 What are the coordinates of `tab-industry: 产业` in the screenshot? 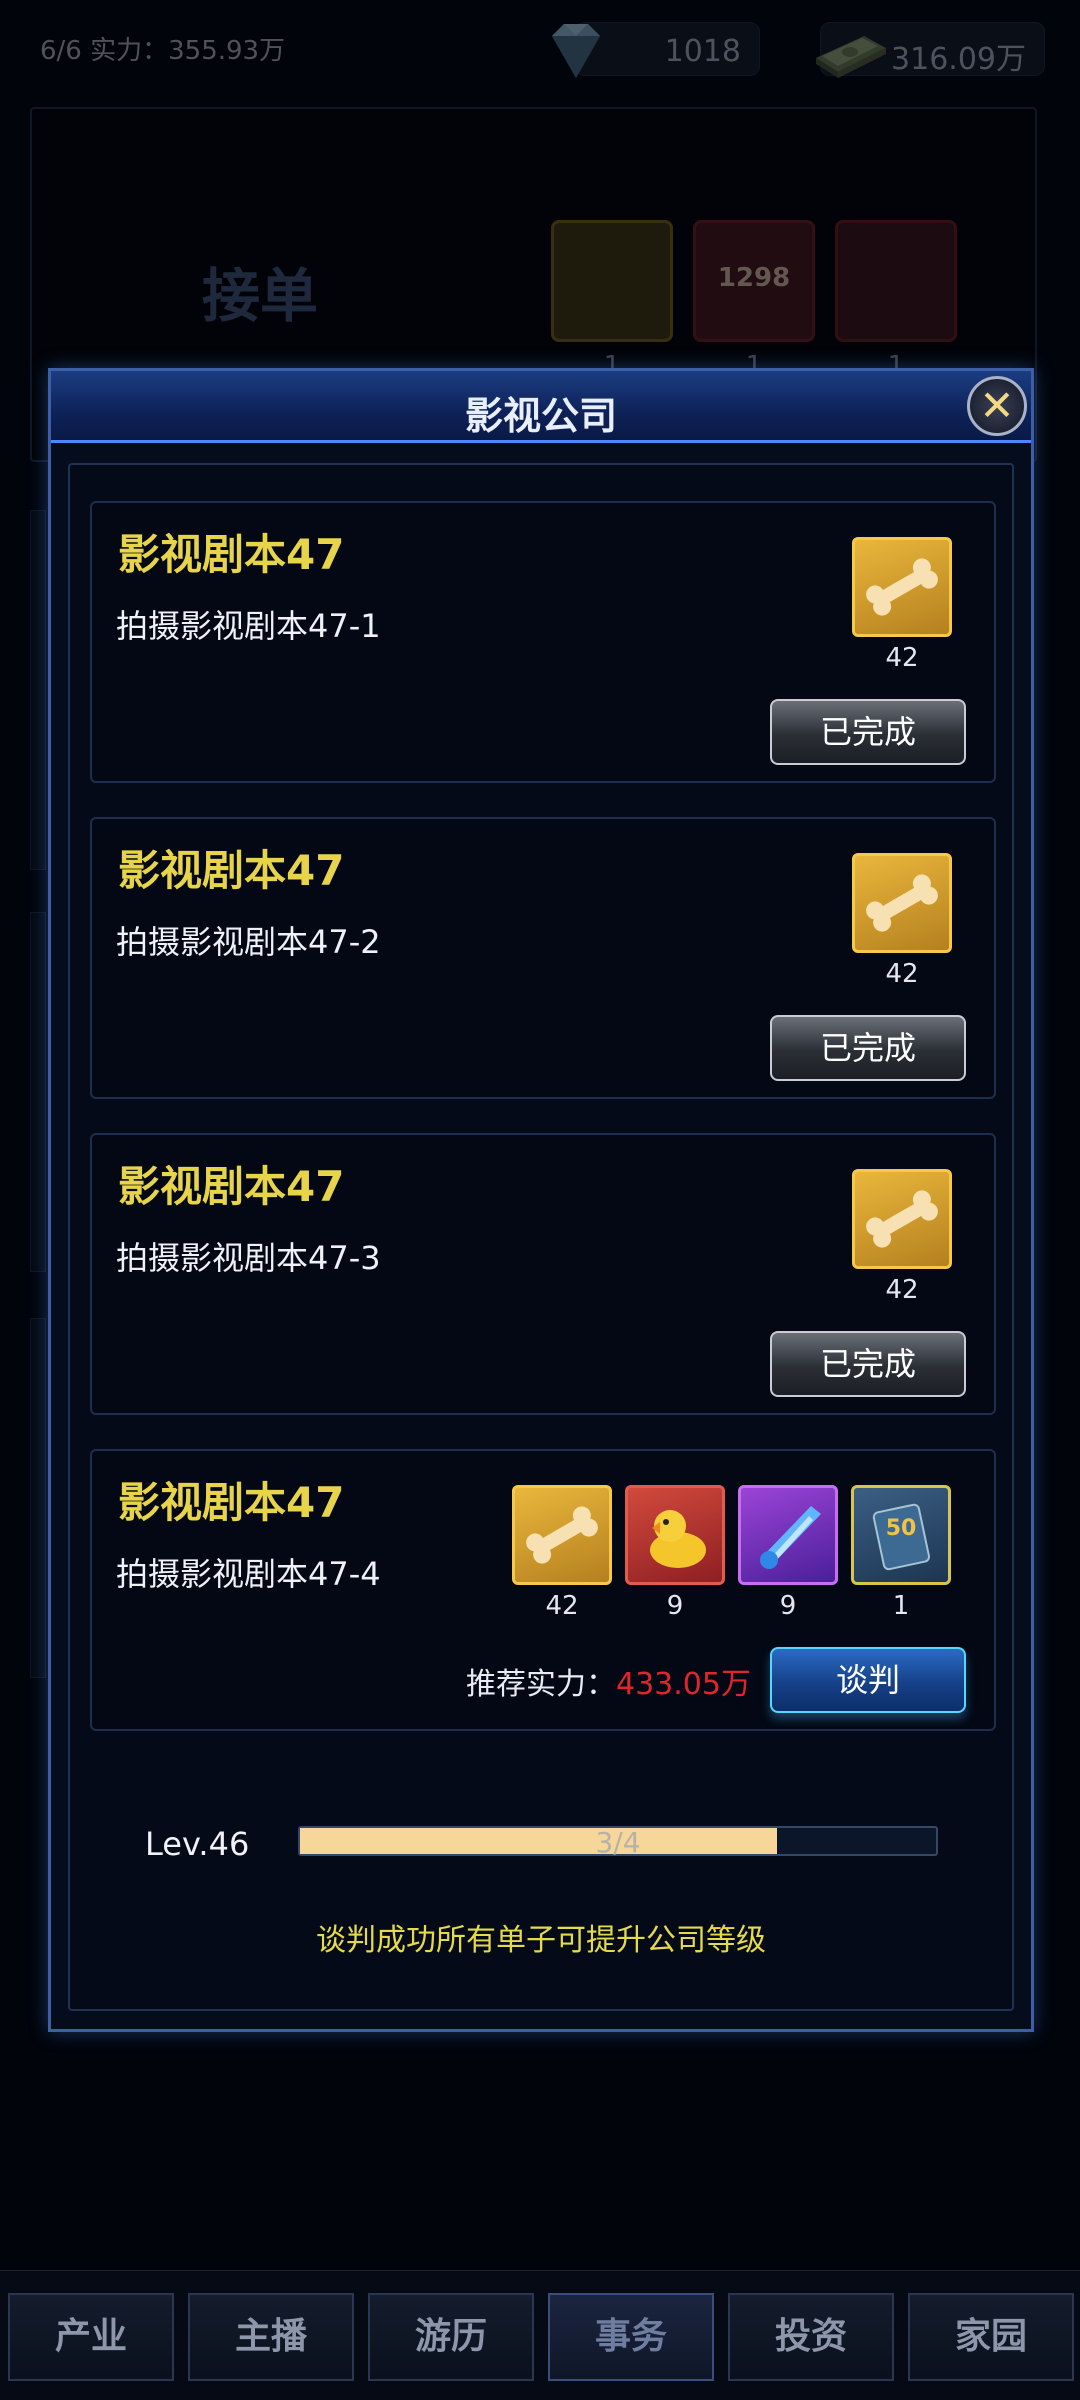 It's located at (91, 2337).